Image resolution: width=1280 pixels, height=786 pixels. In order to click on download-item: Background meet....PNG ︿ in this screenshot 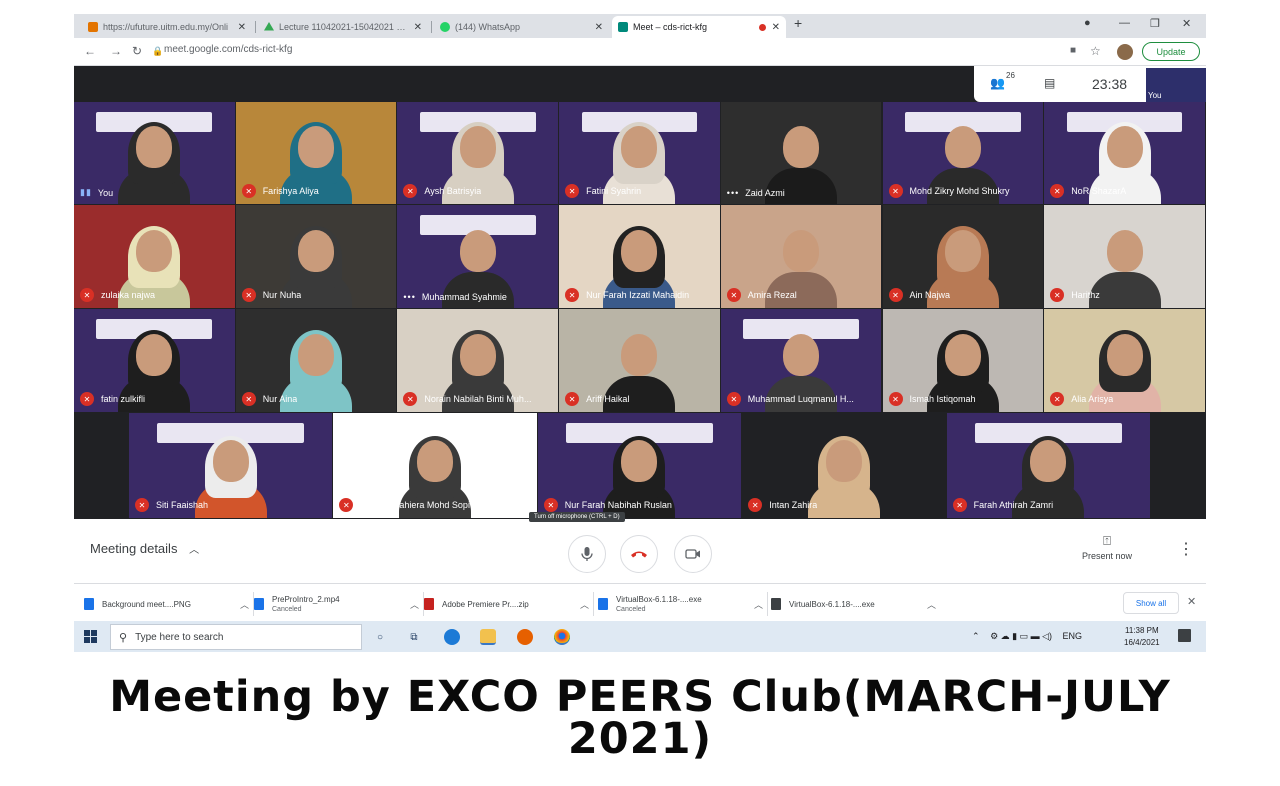, I will do `click(166, 604)`.